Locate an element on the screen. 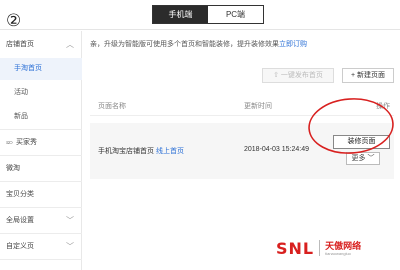 This screenshot has width=400, height=270. sidebar-item-buyer-show: ဆ 买家秀 is located at coordinates (41, 143).